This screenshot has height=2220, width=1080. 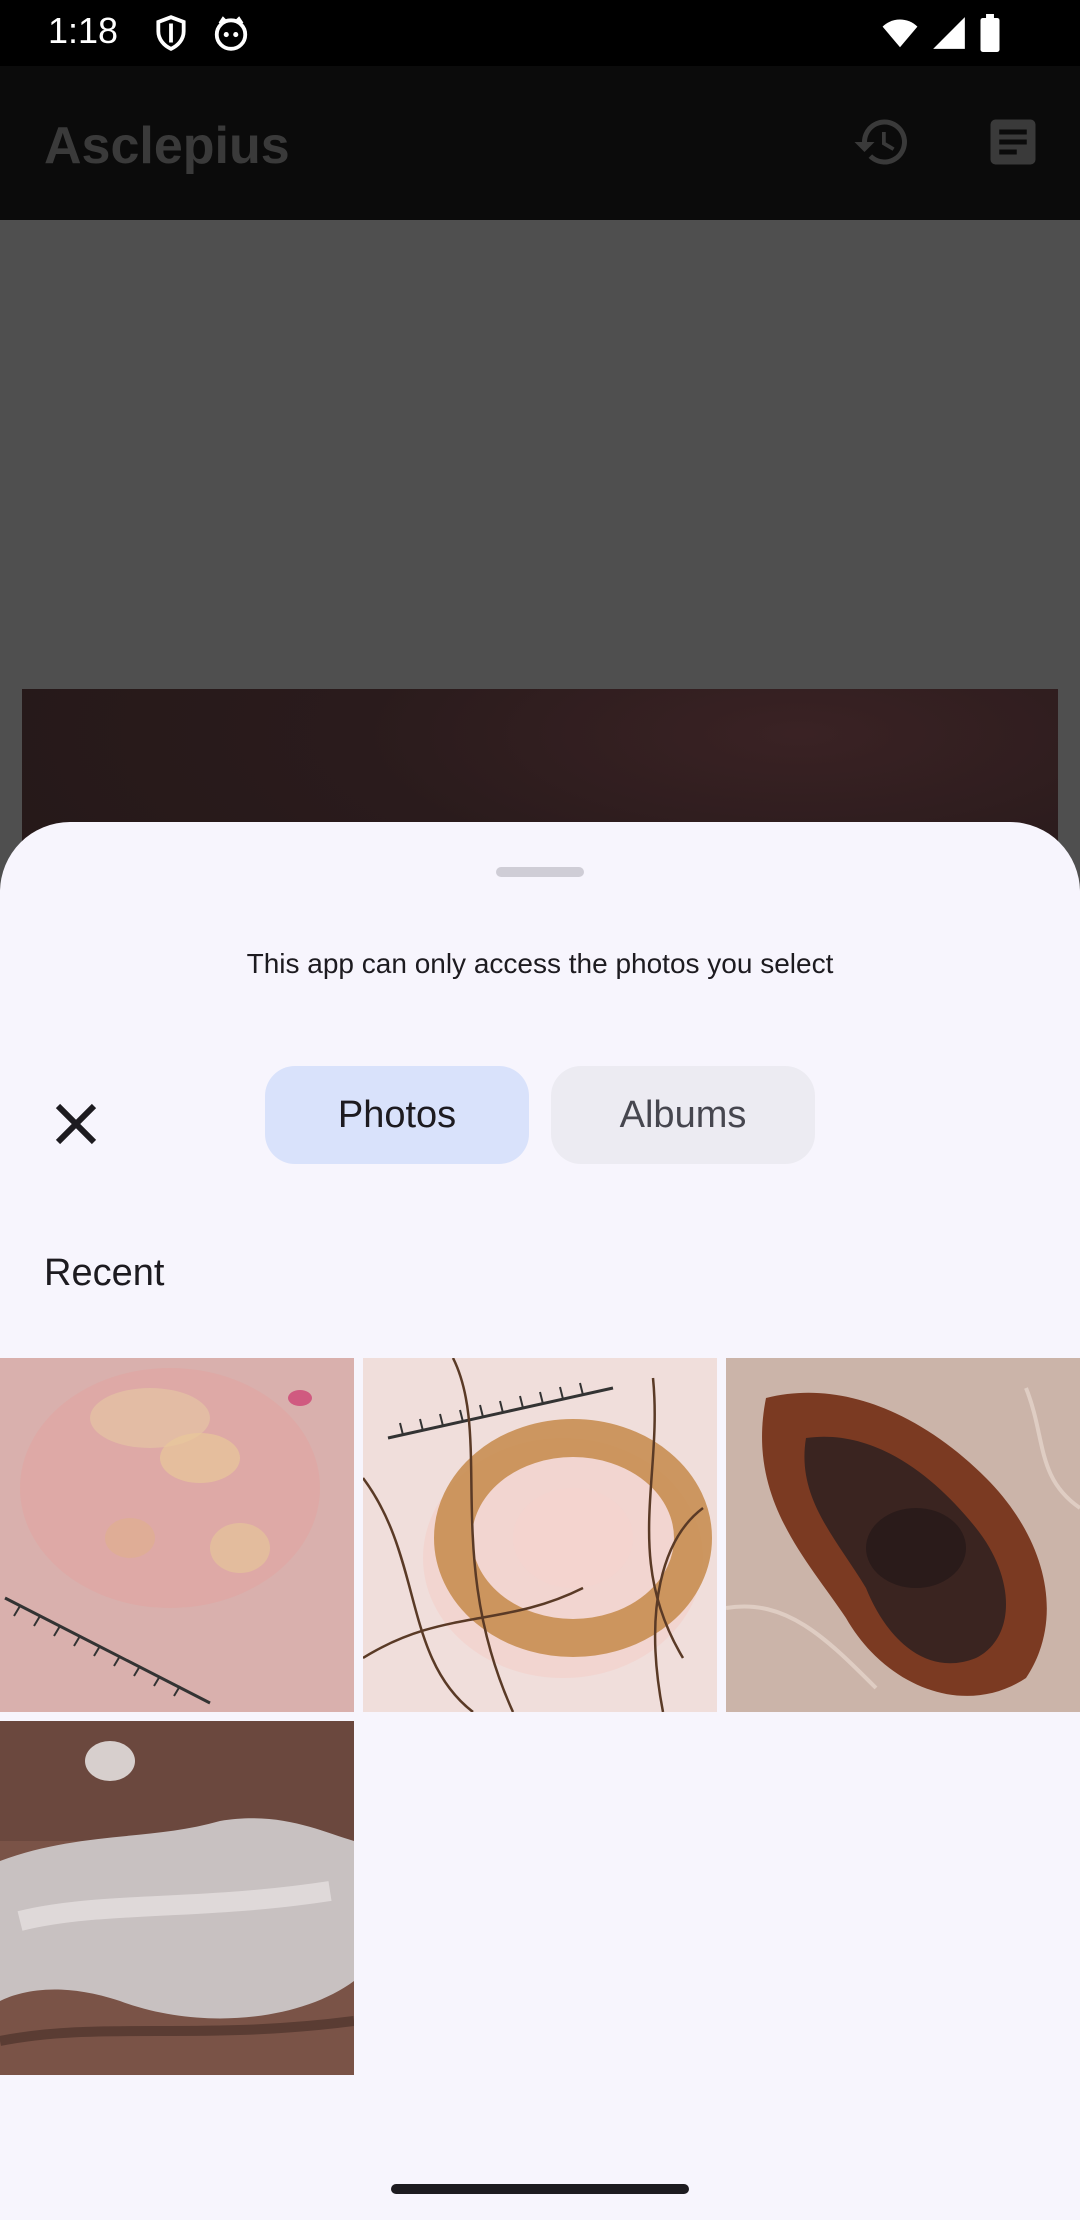 I want to click on notes-icon, so click(x=1013, y=144).